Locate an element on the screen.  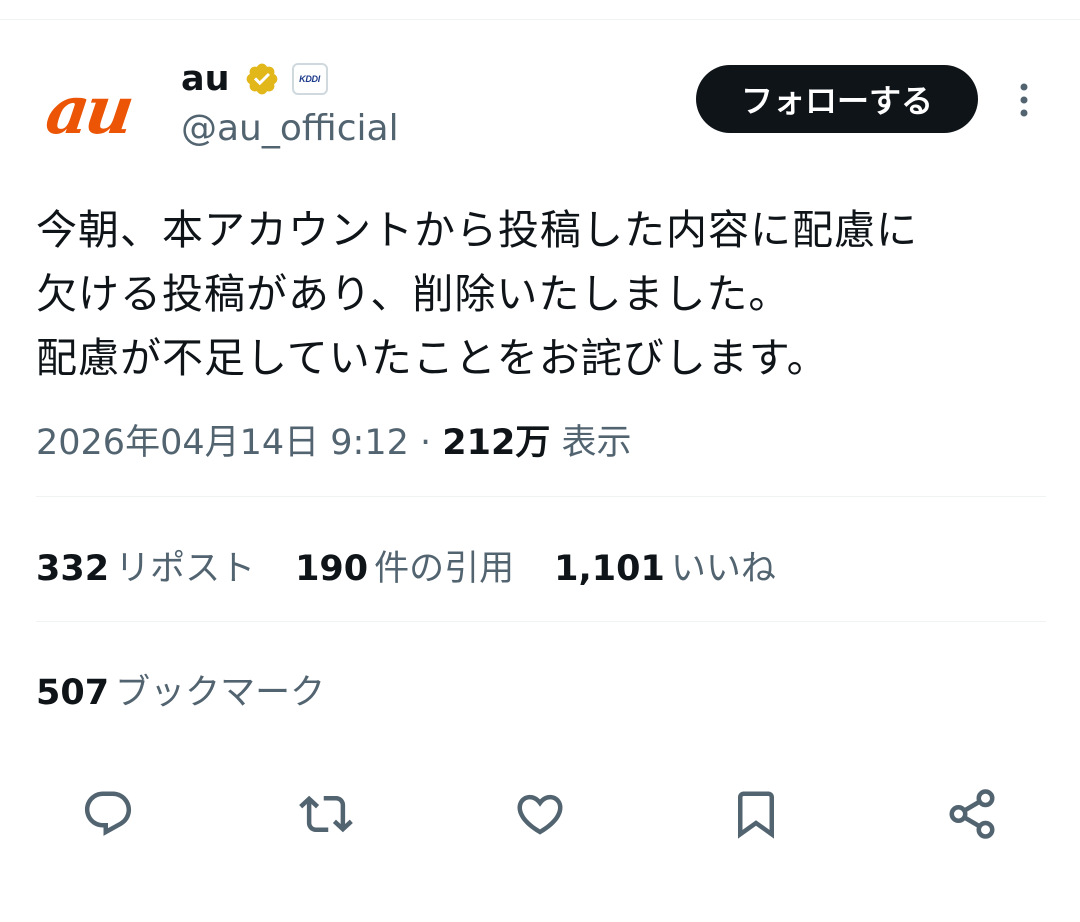
bookmarks-count: 507 is located at coordinates (73, 693).